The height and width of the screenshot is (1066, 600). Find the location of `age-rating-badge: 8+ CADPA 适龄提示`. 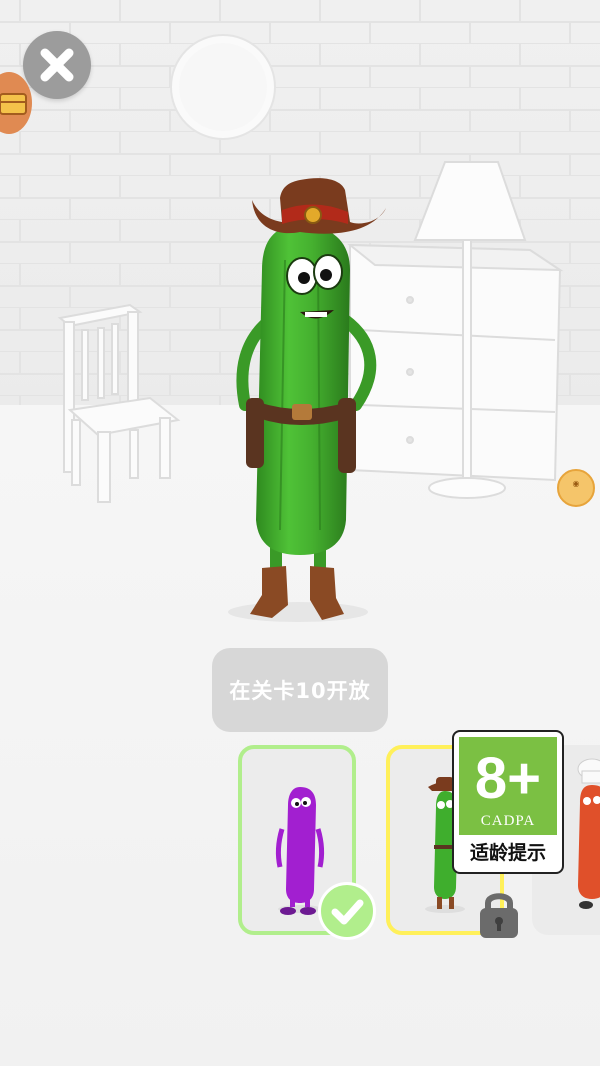

age-rating-badge: 8+ CADPA 适龄提示 is located at coordinates (508, 802).